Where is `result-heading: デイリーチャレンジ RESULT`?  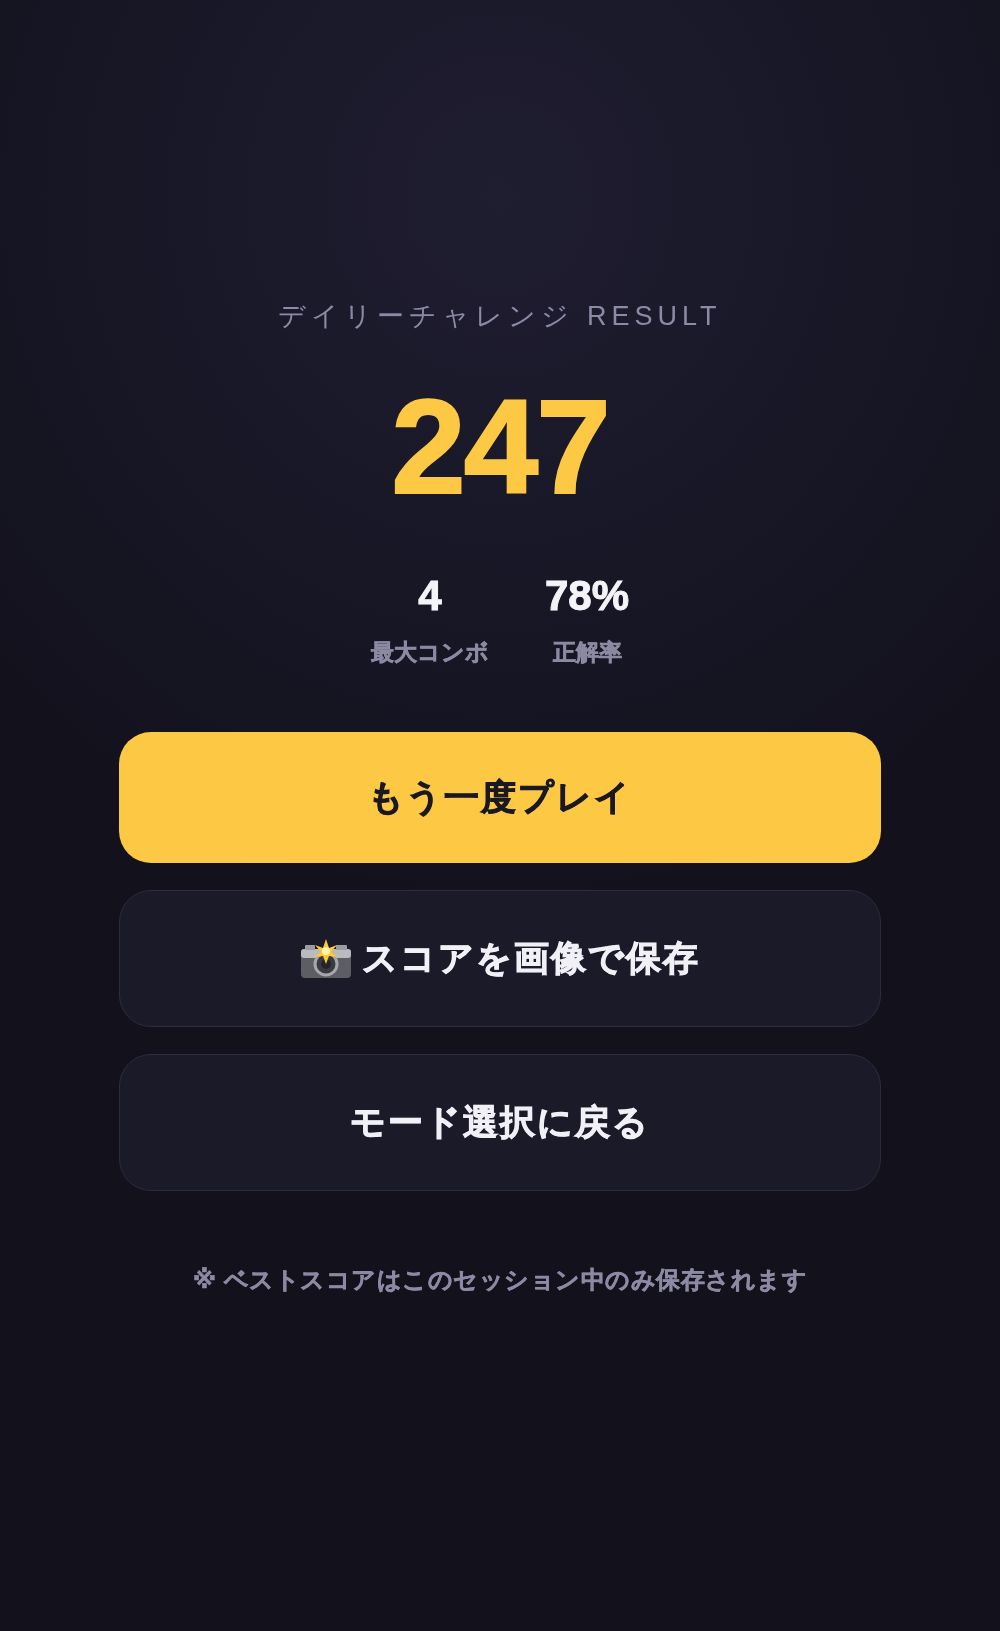 result-heading: デイリーチャレンジ RESULT is located at coordinates (500, 316).